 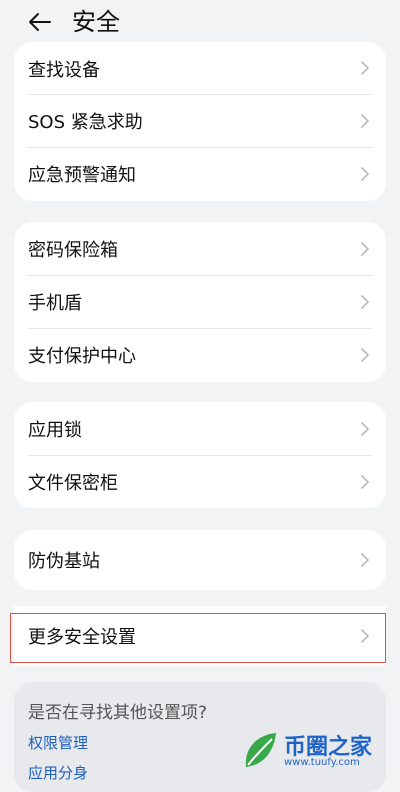 What do you see at coordinates (200, 22) in the screenshot?
I see `top-bar: 安全` at bounding box center [200, 22].